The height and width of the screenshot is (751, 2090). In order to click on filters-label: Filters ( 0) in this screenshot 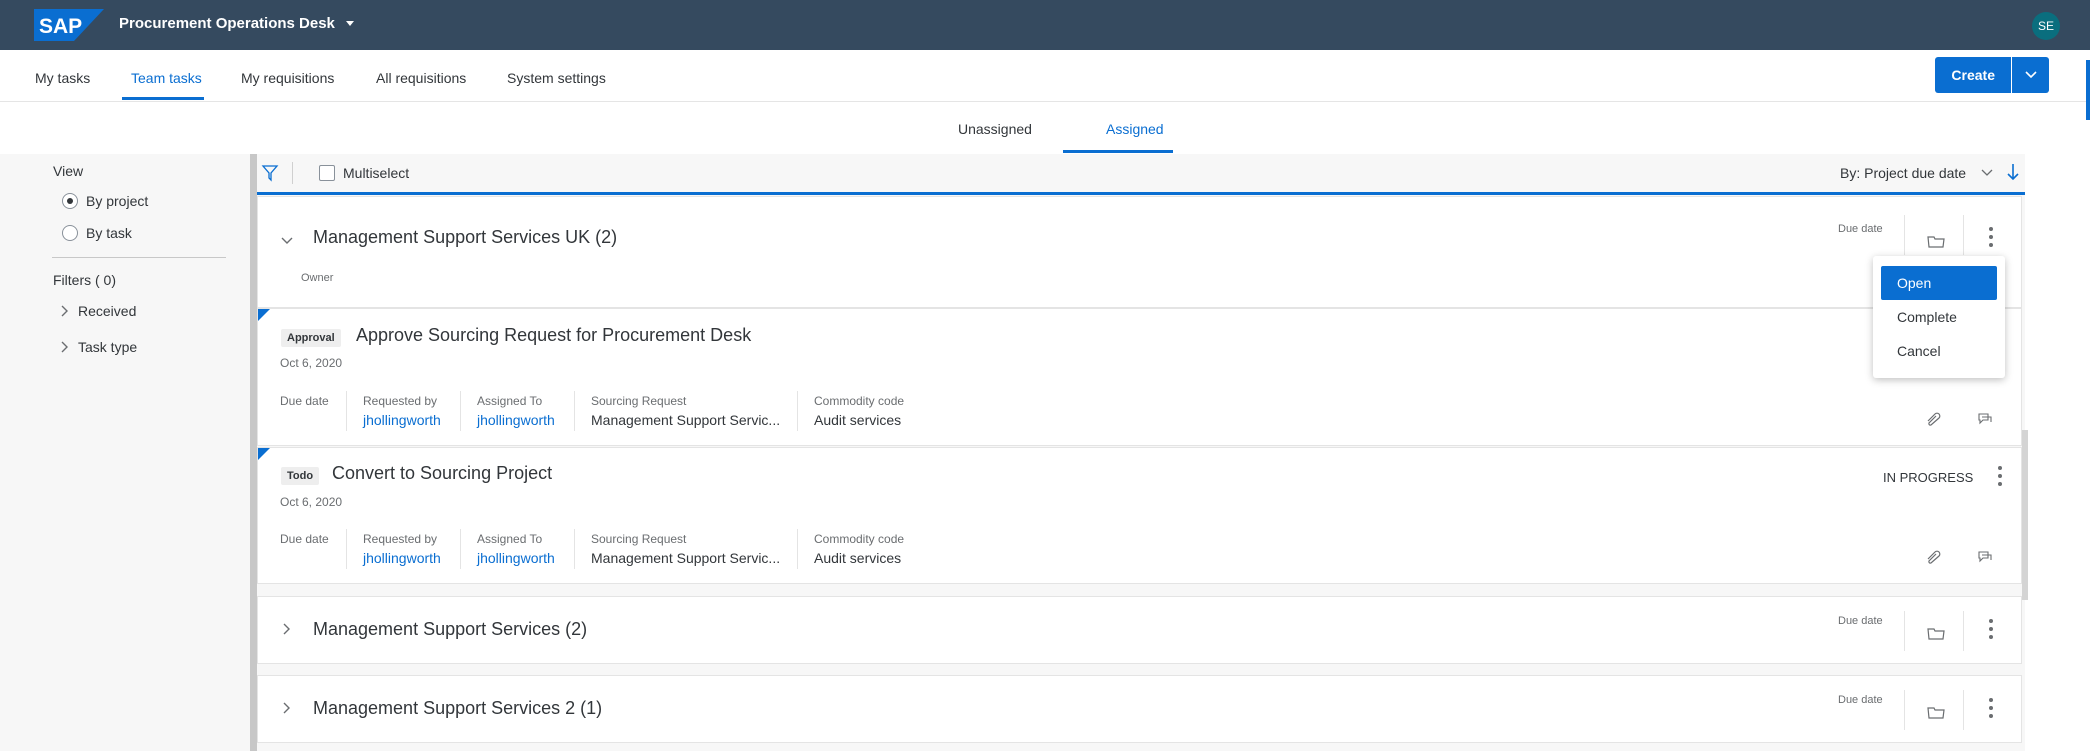, I will do `click(84, 280)`.